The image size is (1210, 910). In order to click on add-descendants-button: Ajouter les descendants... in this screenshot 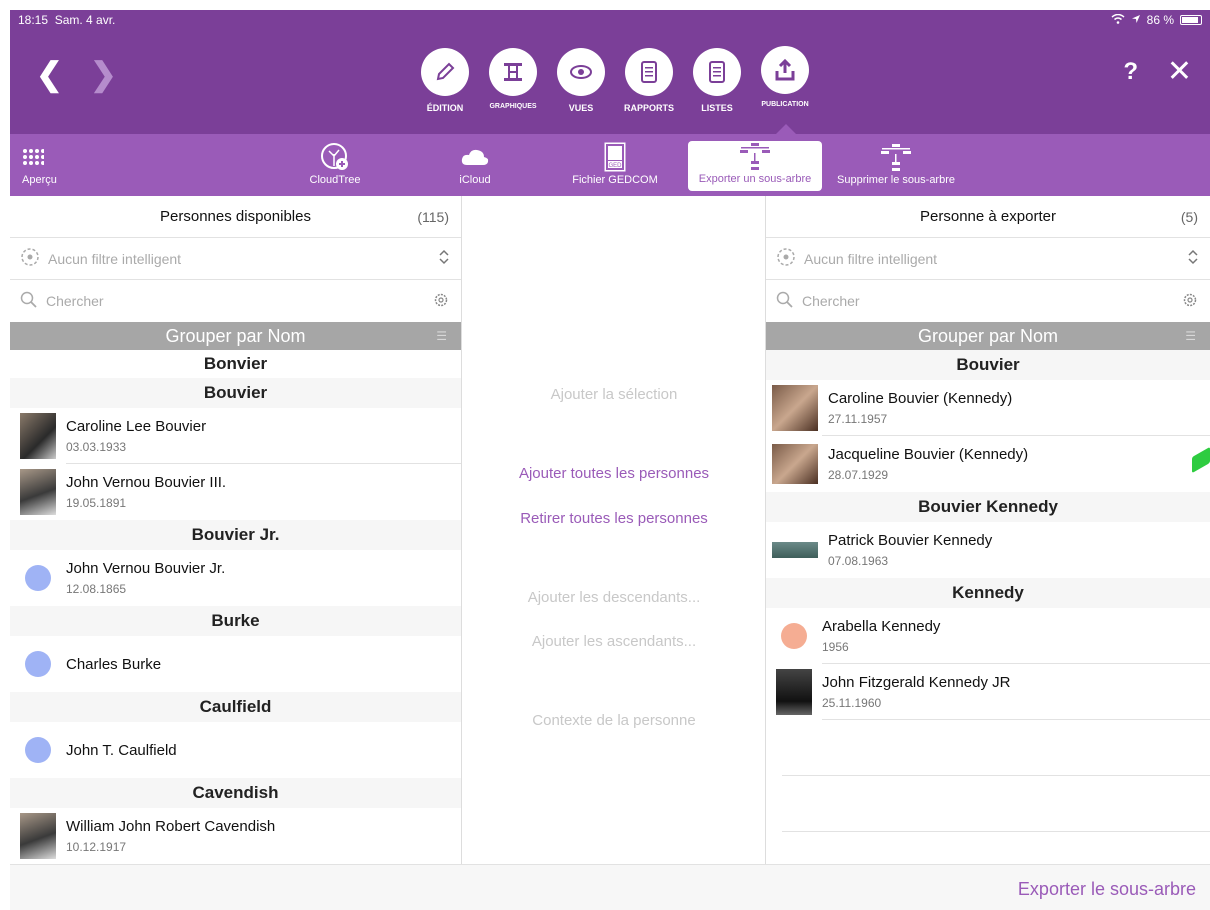, I will do `click(613, 597)`.